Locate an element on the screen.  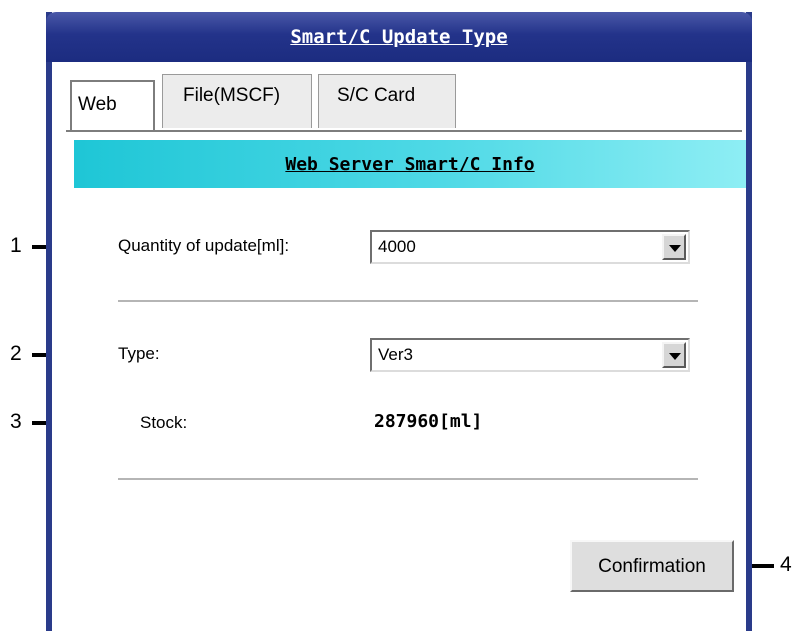
stock-value: 287960[ml] is located at coordinates (428, 421).